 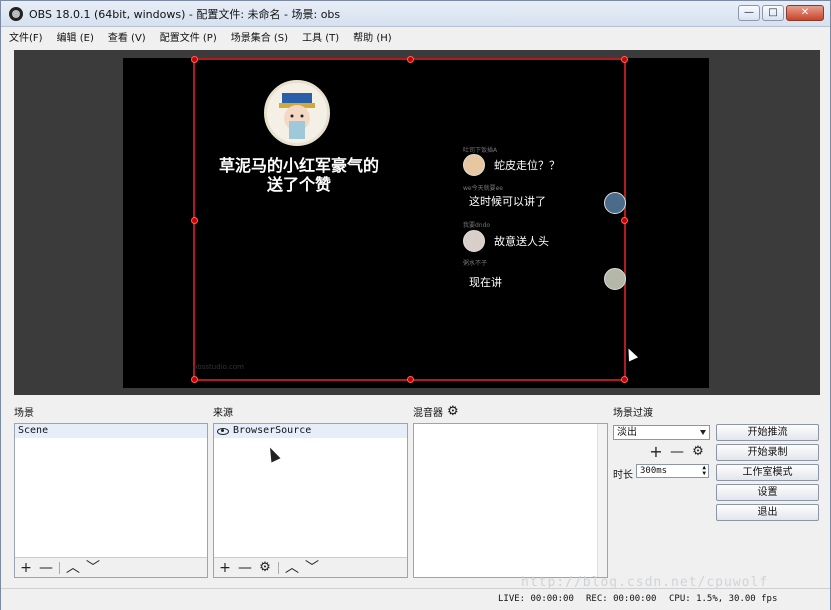 I want to click on eye-icon, so click(x=223, y=431).